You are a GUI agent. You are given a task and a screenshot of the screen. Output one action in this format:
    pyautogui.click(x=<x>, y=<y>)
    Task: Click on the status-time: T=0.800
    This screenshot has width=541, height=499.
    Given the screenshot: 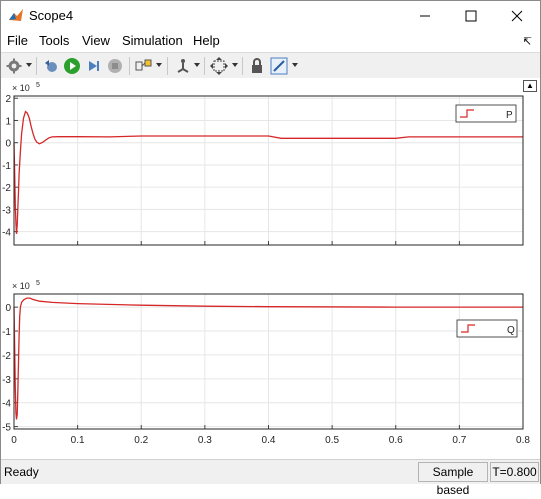 What is the action you would take?
    pyautogui.click(x=514, y=472)
    